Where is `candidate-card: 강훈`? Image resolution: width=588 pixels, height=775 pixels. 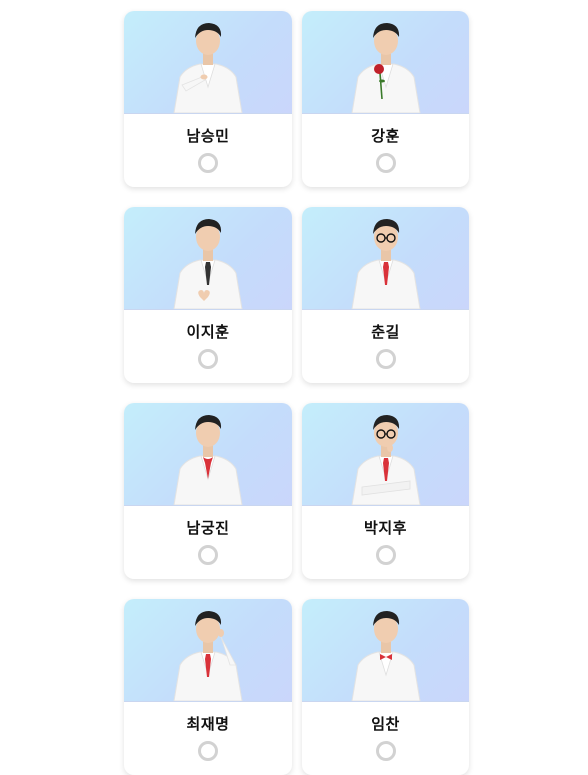
candidate-card: 강훈 is located at coordinates (385, 99).